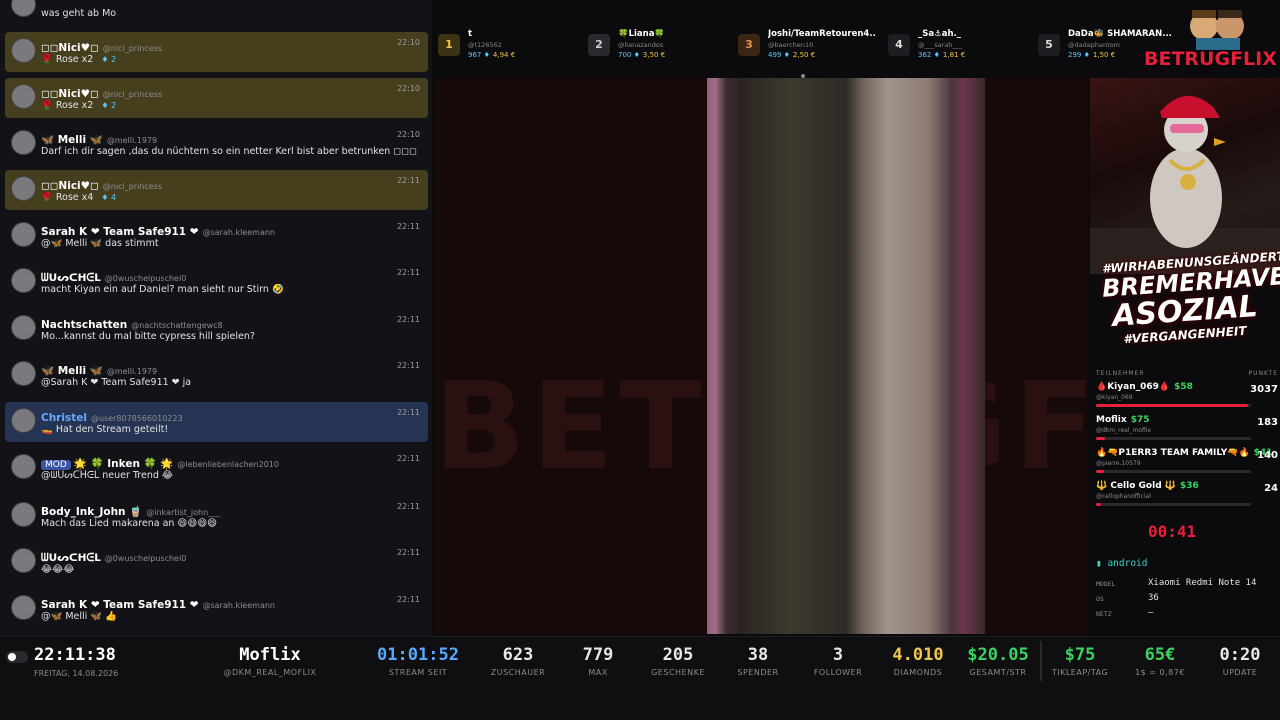 The height and width of the screenshot is (720, 1280). Describe the element at coordinates (136, 418) in the screenshot. I see `user-handle: @user8078566010223` at that location.